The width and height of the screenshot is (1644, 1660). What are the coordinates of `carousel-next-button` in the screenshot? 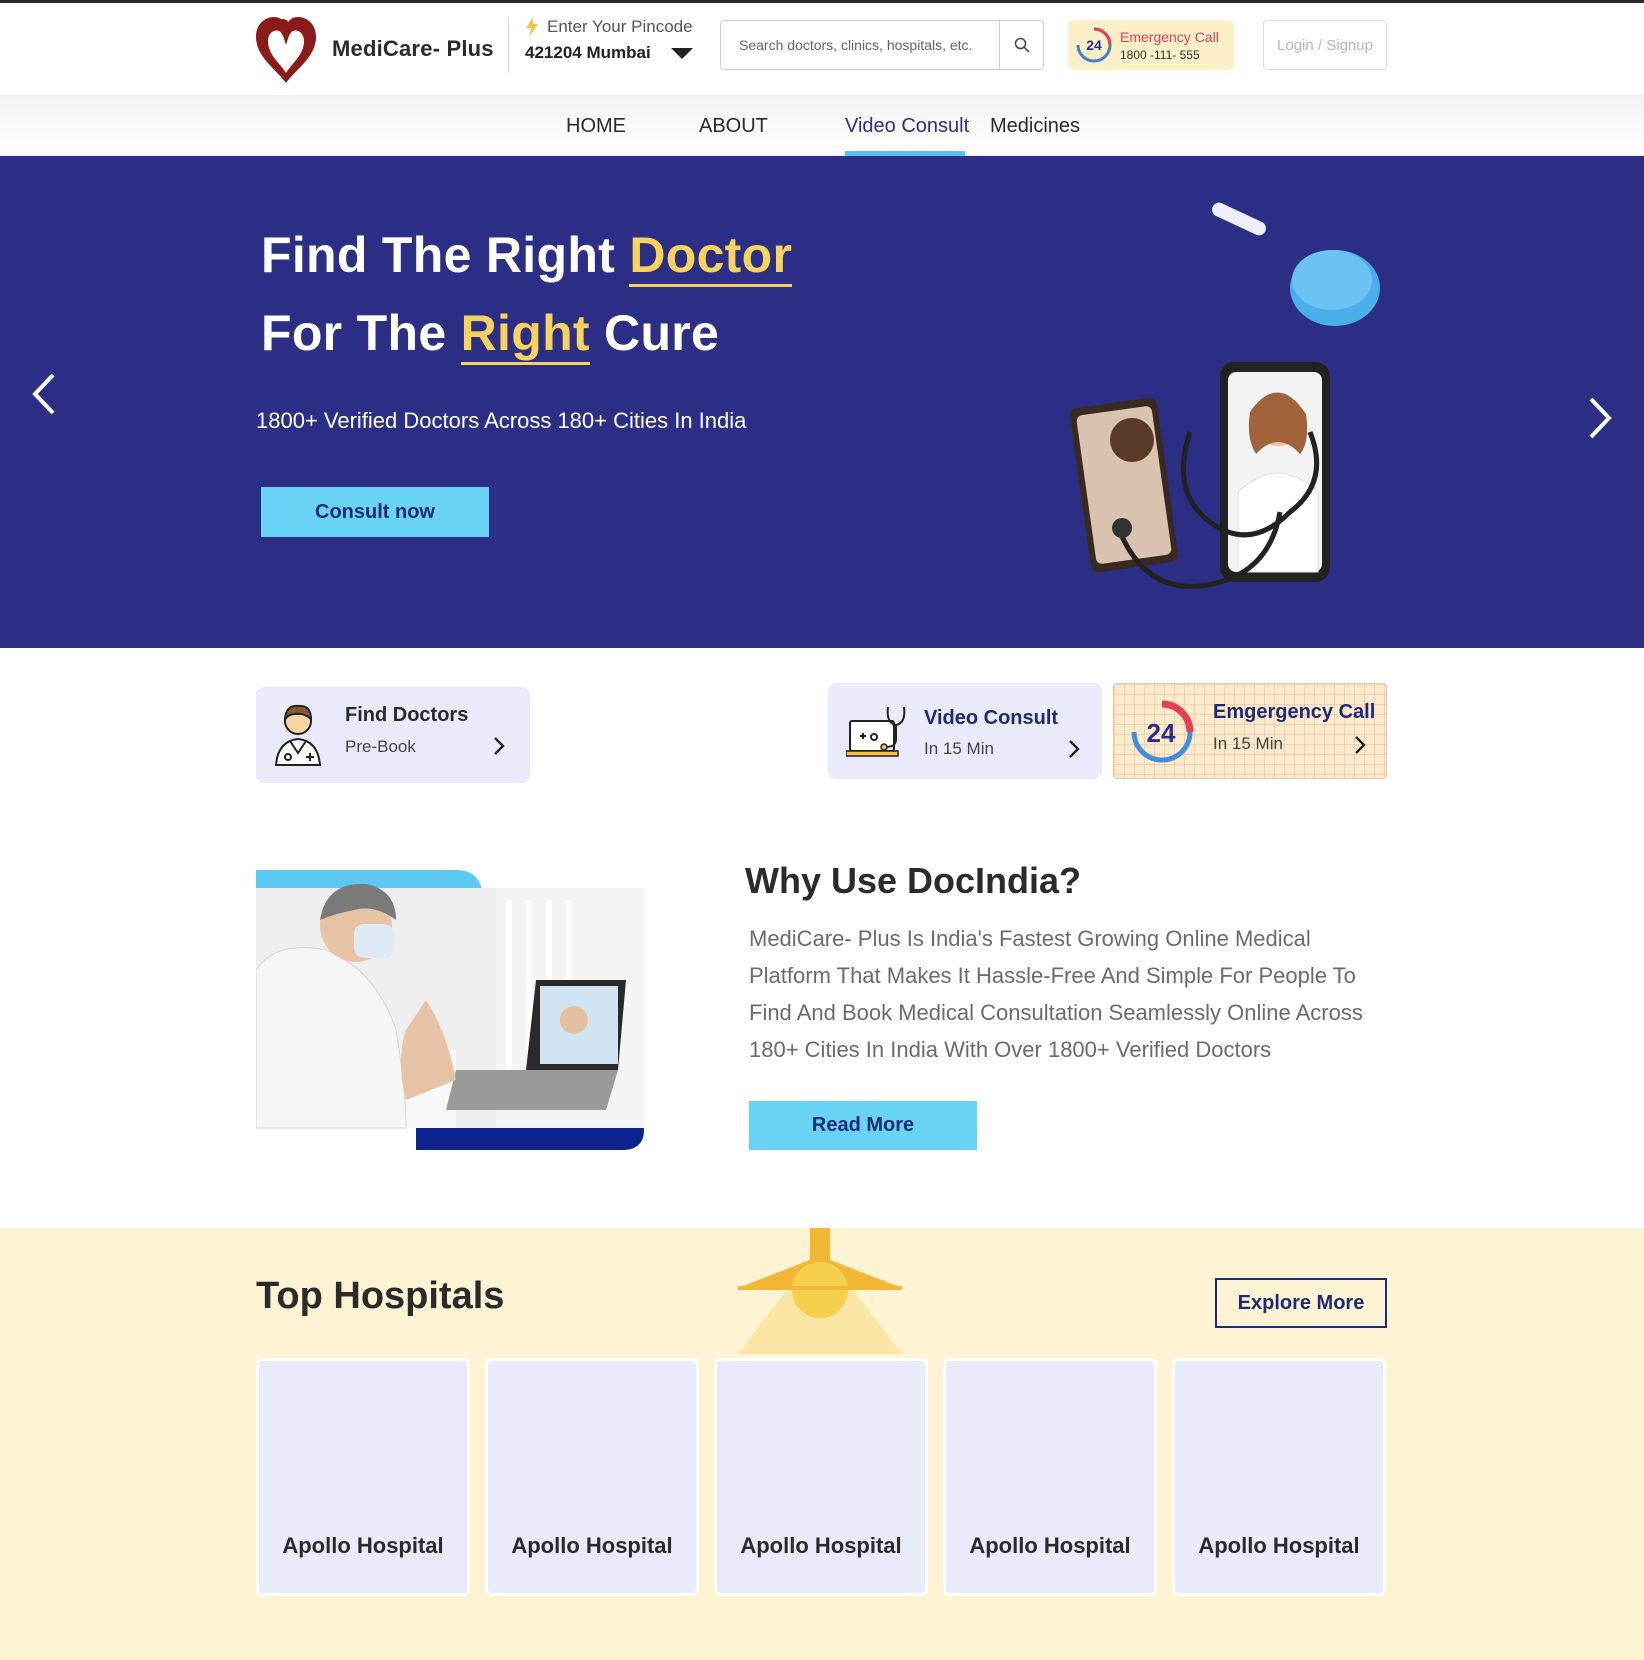 It's located at (1600, 418).